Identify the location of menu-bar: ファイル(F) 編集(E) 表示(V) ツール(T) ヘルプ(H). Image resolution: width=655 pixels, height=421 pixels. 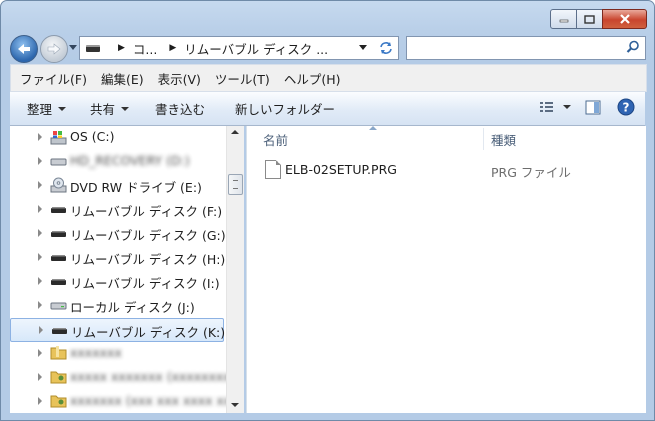
(328, 78).